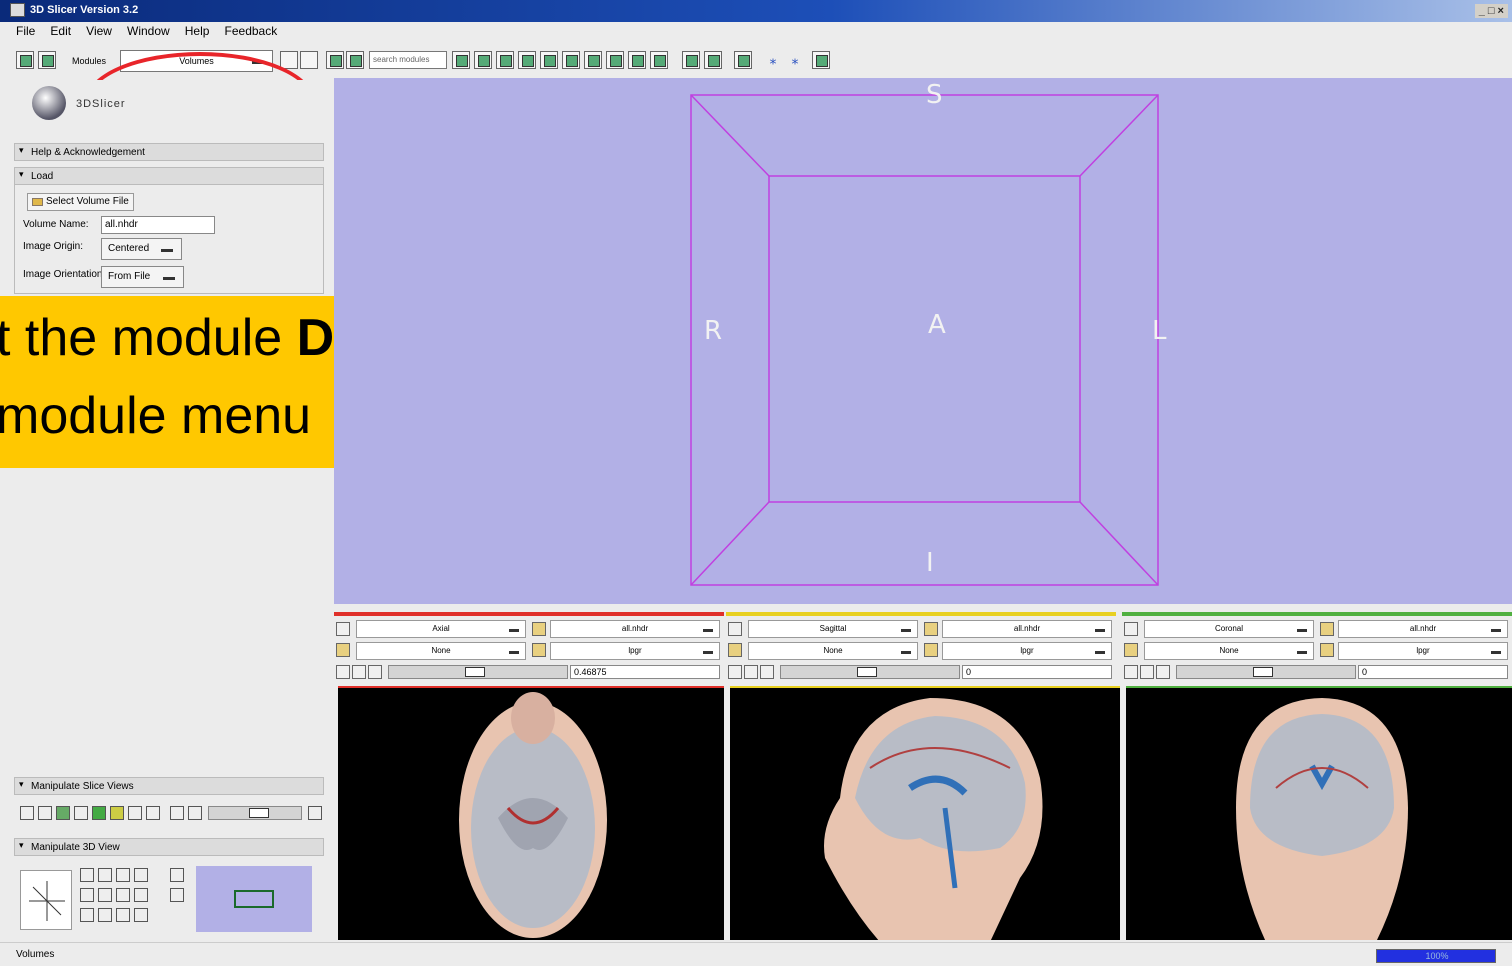 This screenshot has width=1512, height=966. I want to click on colors-icon, so click(593, 60).